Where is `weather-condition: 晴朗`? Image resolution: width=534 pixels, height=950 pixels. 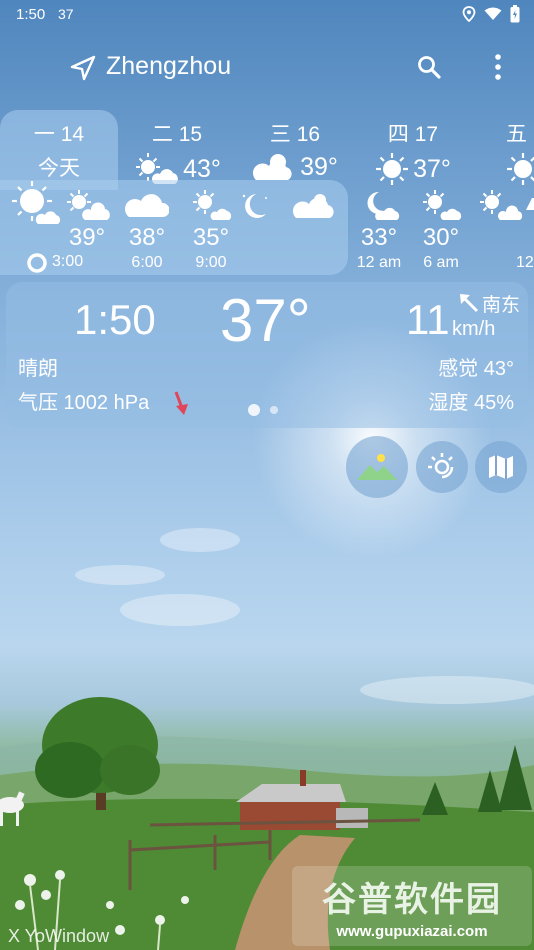 weather-condition: 晴朗 is located at coordinates (38, 369).